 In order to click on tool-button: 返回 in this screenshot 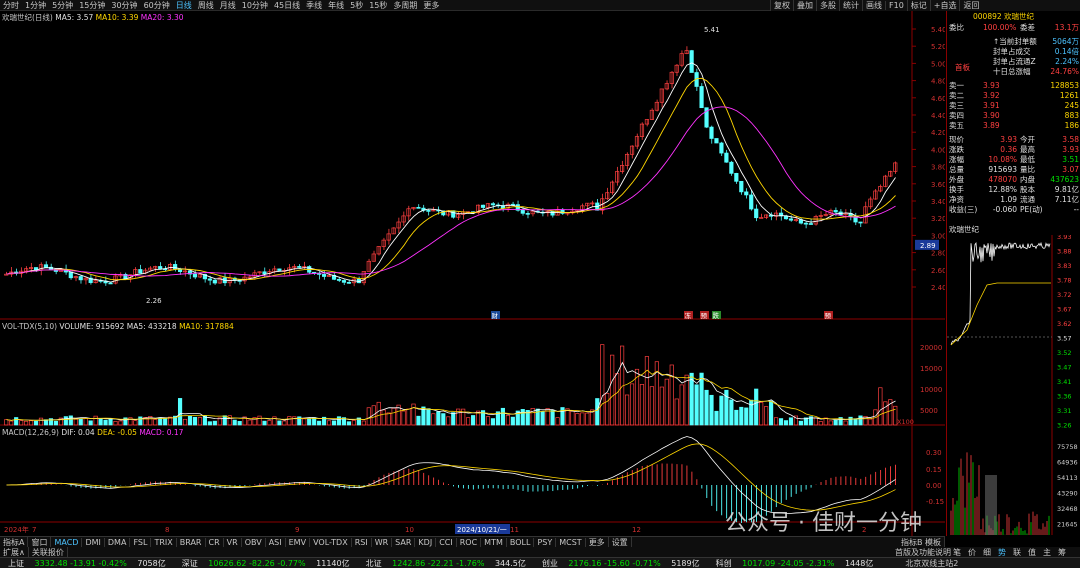, I will do `click(970, 5)`.